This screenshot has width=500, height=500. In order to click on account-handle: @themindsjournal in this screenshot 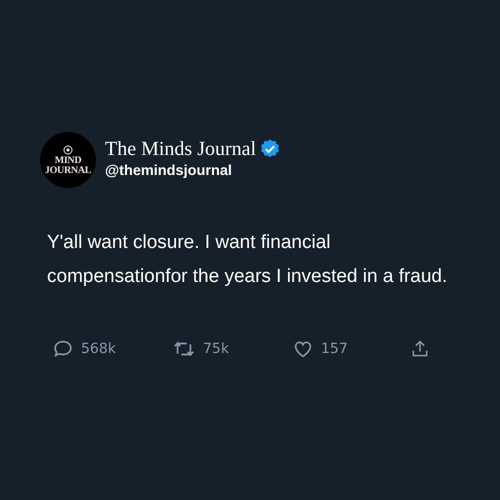, I will do `click(169, 170)`.